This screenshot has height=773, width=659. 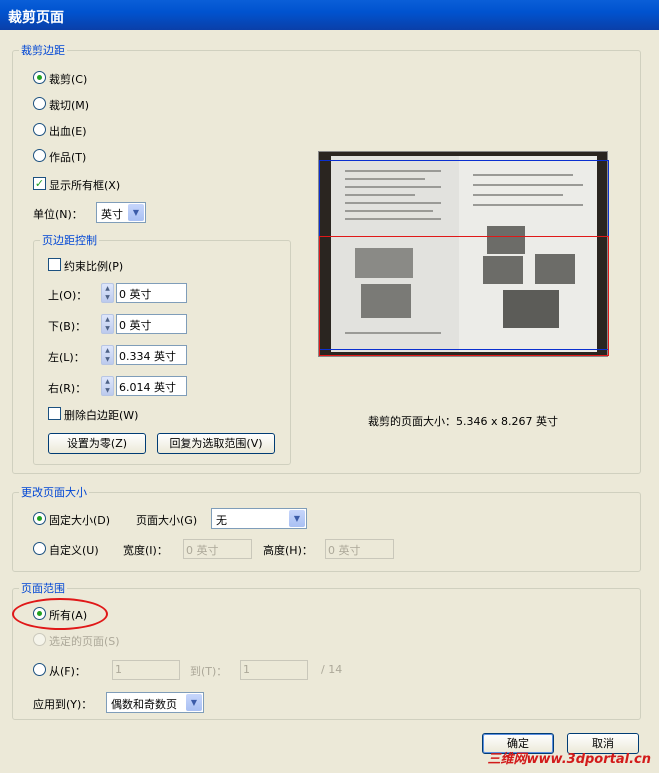 What do you see at coordinates (43, 588) in the screenshot?
I see `page-range-legend: 页面范围` at bounding box center [43, 588].